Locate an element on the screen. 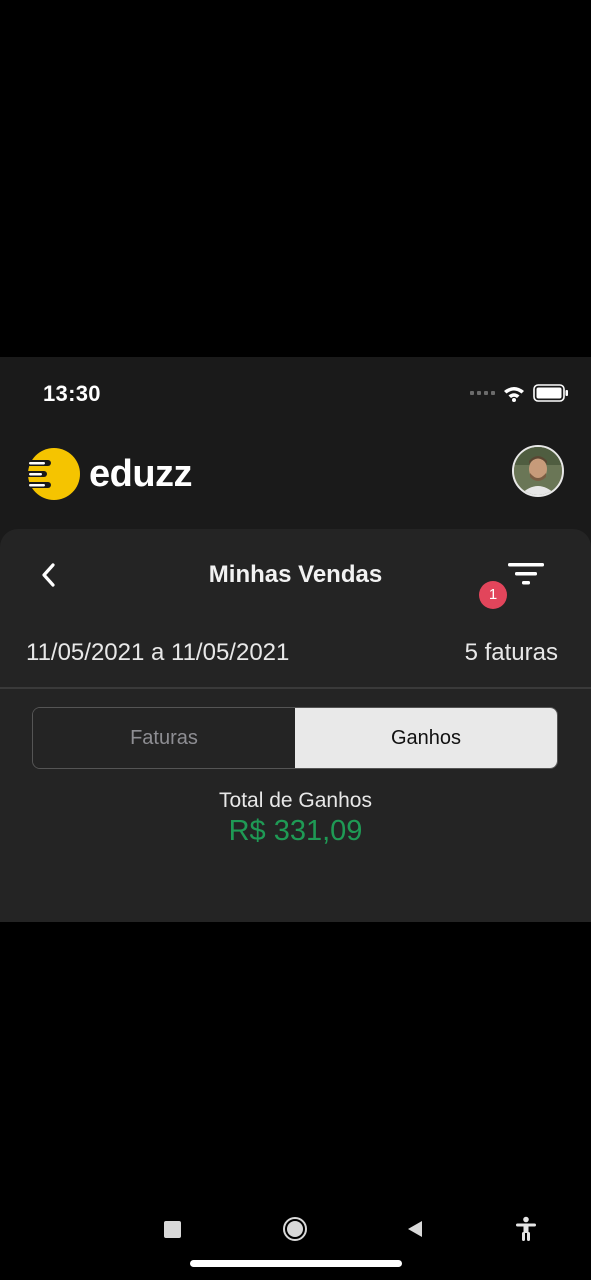 This screenshot has height=1280, width=591. total-earnings-value: R$ 331,09 is located at coordinates (295, 831).